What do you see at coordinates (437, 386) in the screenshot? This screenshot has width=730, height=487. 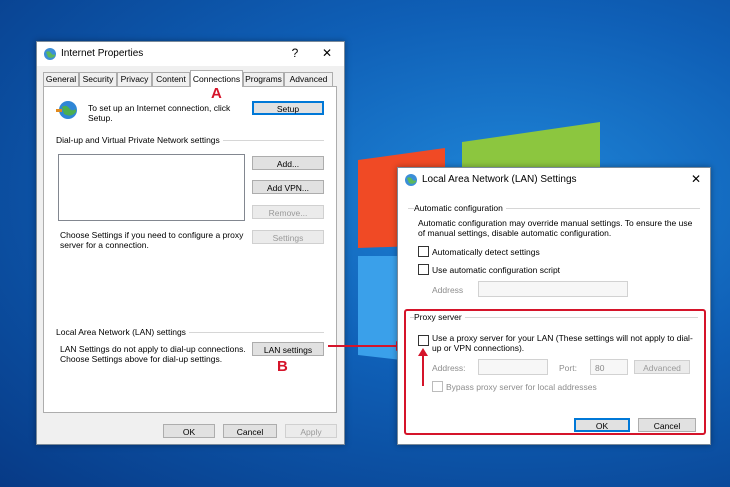 I see `bypass-local-checkbox` at bounding box center [437, 386].